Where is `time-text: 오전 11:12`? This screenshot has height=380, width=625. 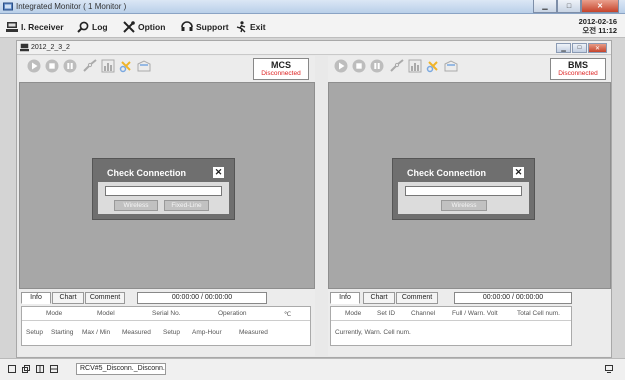 time-text: 오전 11:12 is located at coordinates (599, 30).